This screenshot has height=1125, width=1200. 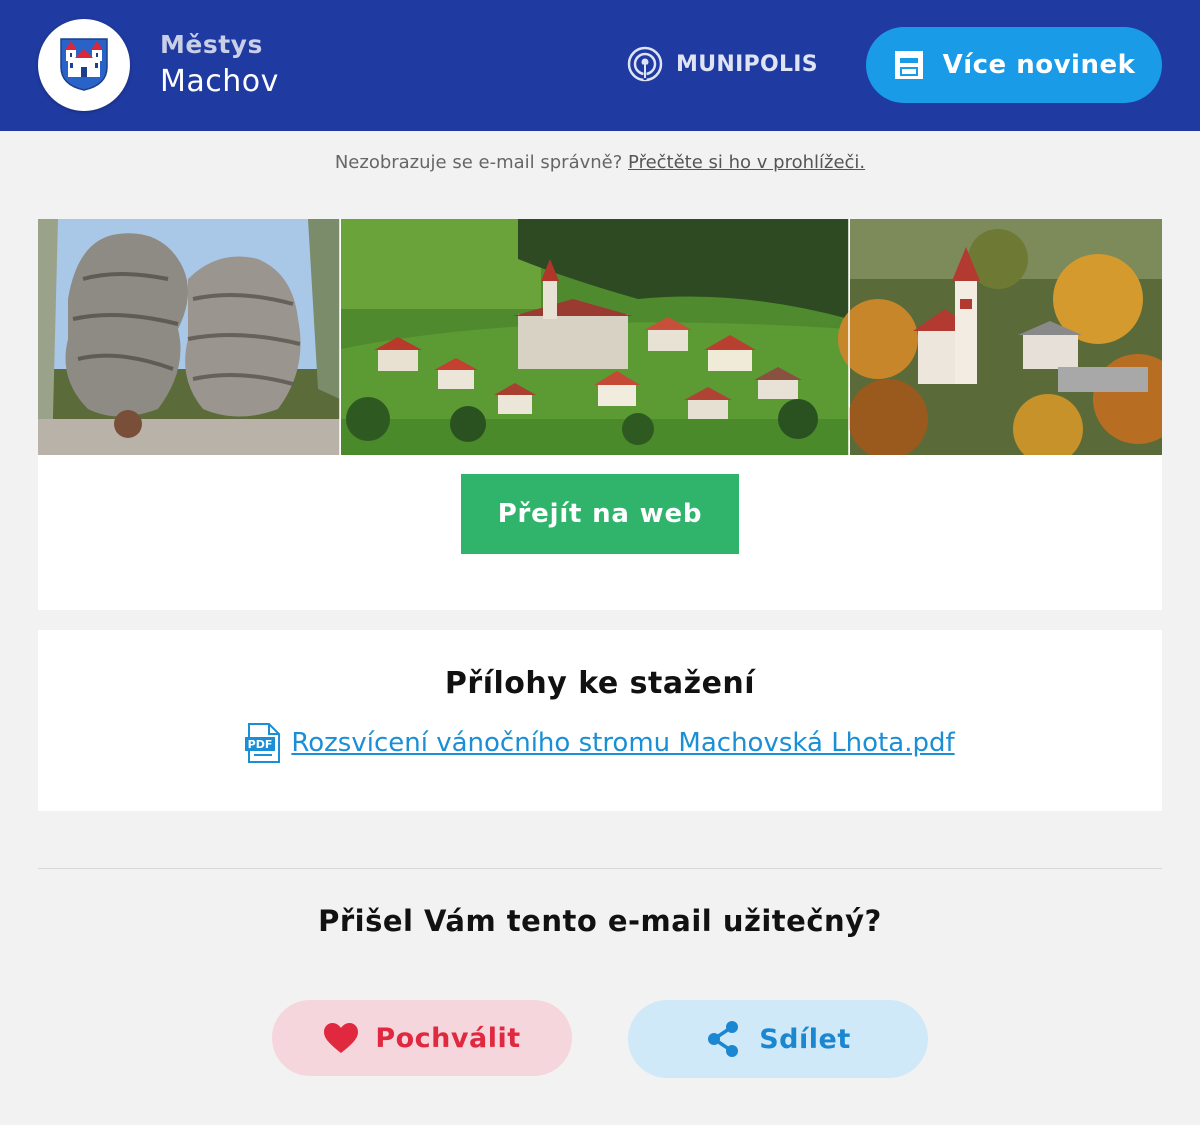 I want to click on more-news-label: Více novinek, so click(x=1039, y=65).